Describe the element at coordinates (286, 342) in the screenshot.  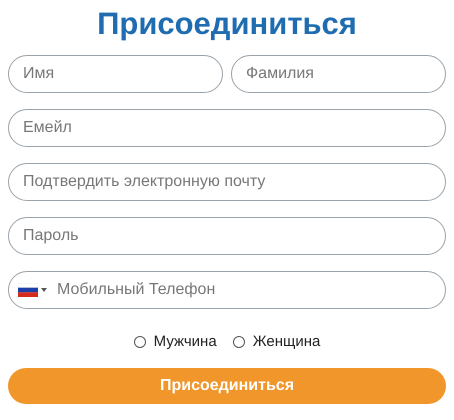
I see `gender-label: Женщина` at that location.